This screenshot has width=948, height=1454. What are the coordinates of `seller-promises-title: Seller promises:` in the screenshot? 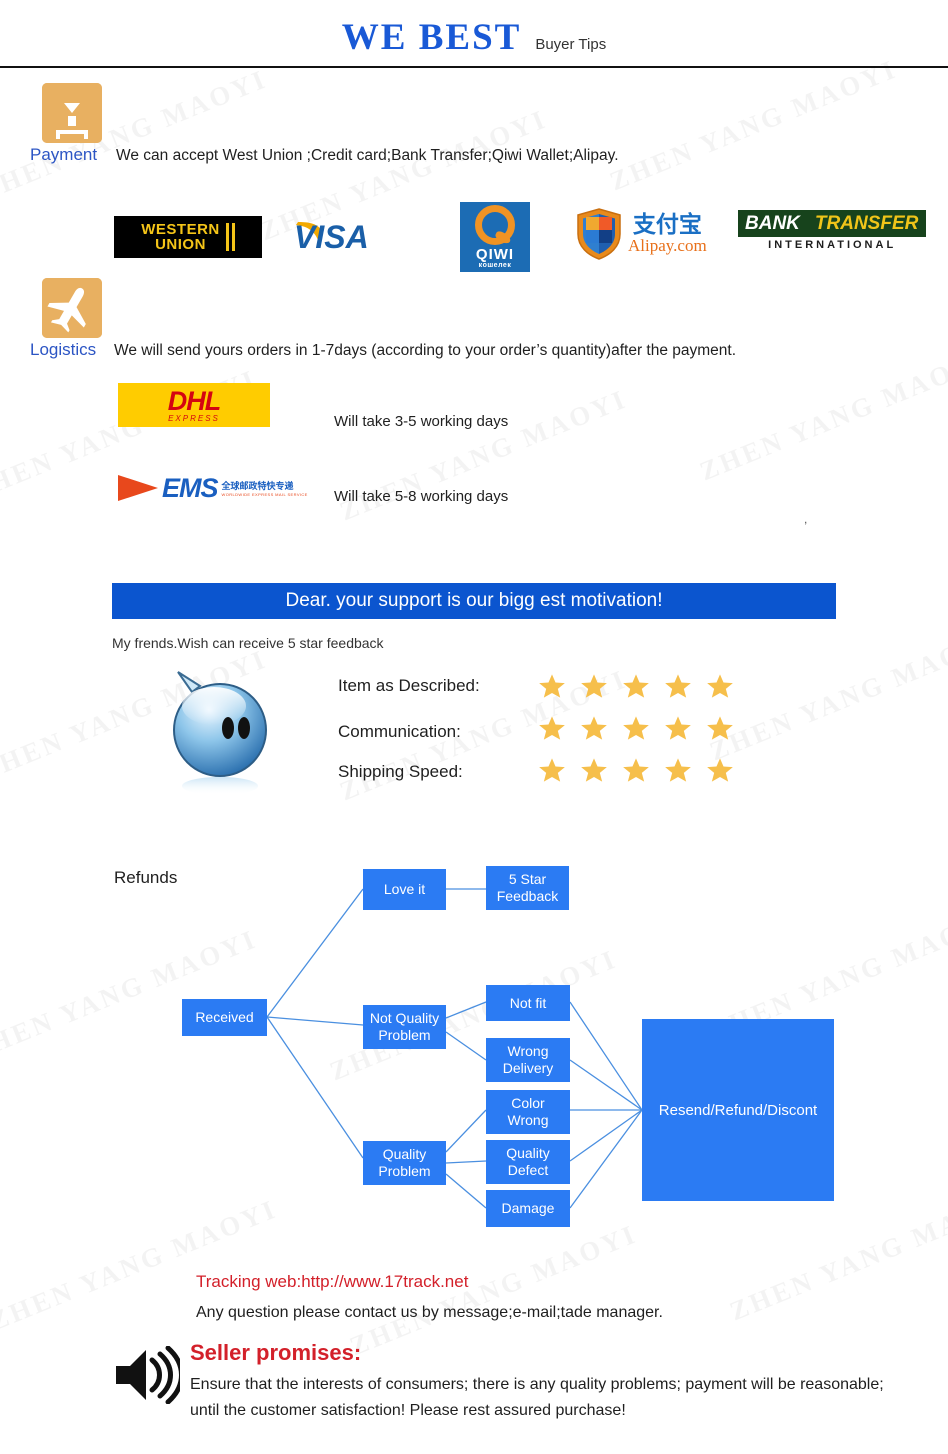 It's located at (276, 1352).